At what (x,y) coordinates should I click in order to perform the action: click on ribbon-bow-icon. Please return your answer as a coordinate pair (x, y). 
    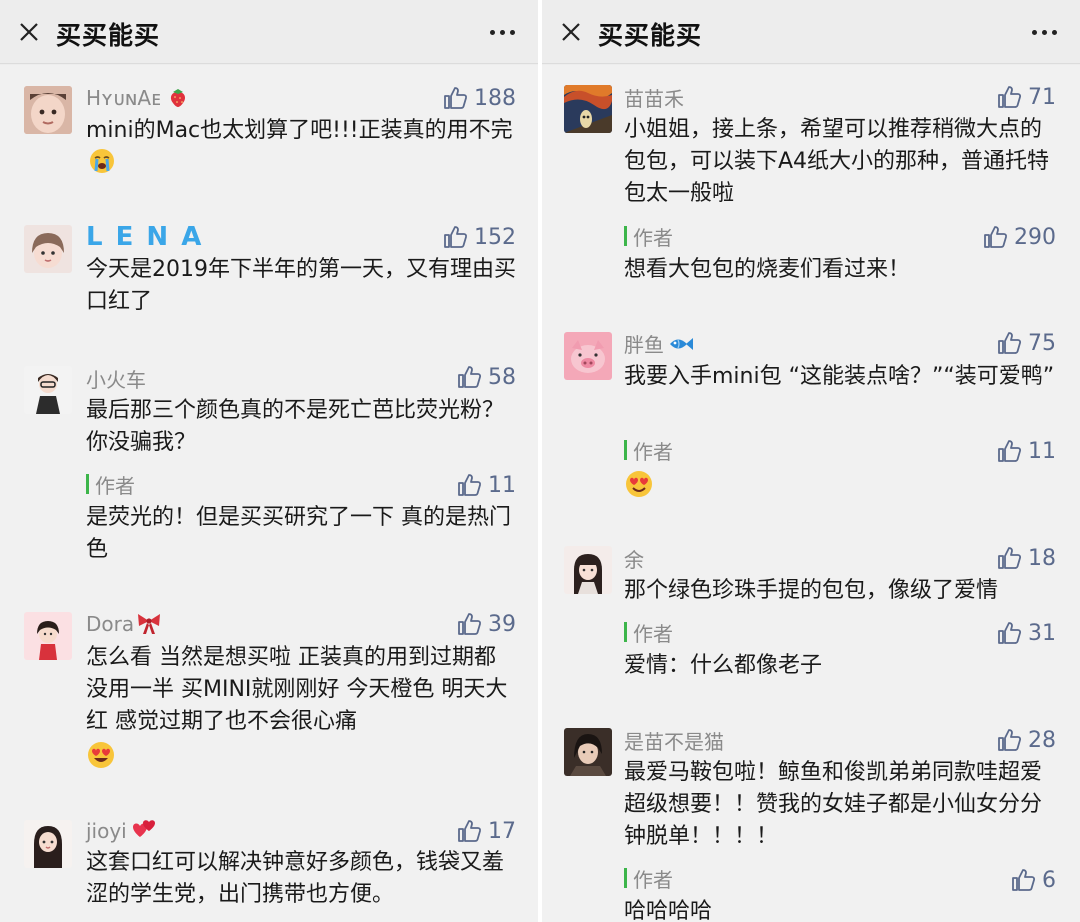
    Looking at the image, I should click on (149, 625).